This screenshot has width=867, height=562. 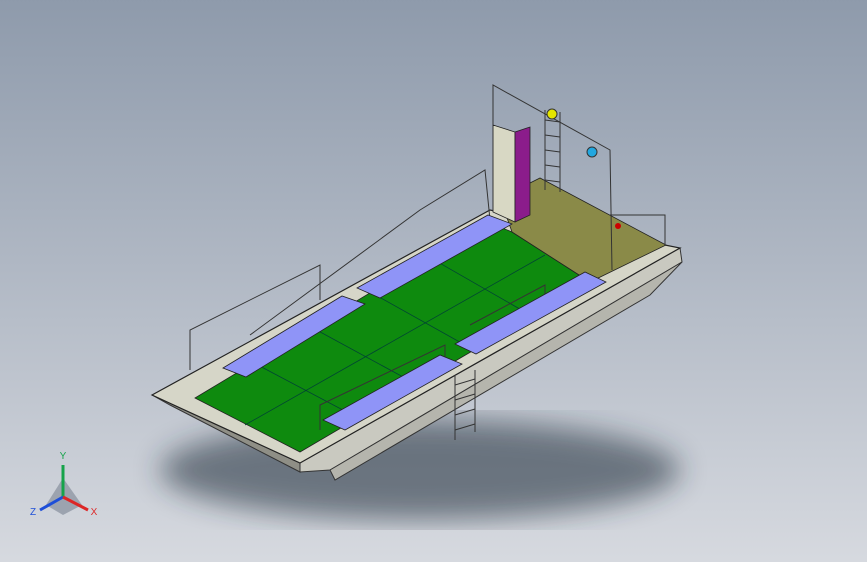 I want to click on axis-label: X, so click(x=94, y=512).